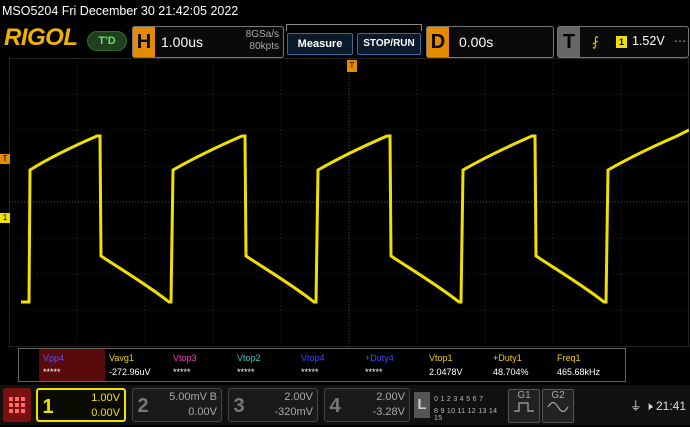 The image size is (690, 427). What do you see at coordinates (266, 365) in the screenshot?
I see `measurement-item: Vtop2 *****` at bounding box center [266, 365].